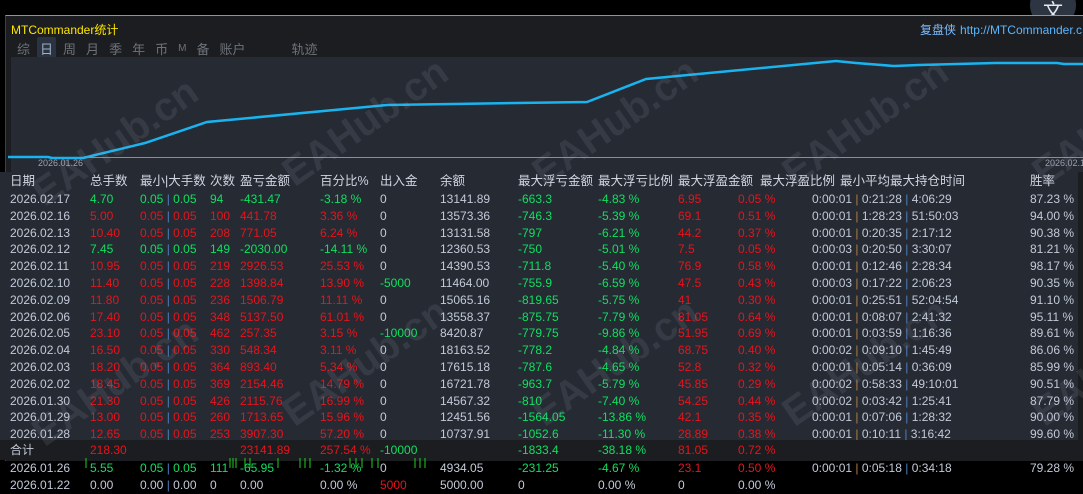  What do you see at coordinates (690, 199) in the screenshot?
I see `max-floating-profit-cell: 6.95` at bounding box center [690, 199].